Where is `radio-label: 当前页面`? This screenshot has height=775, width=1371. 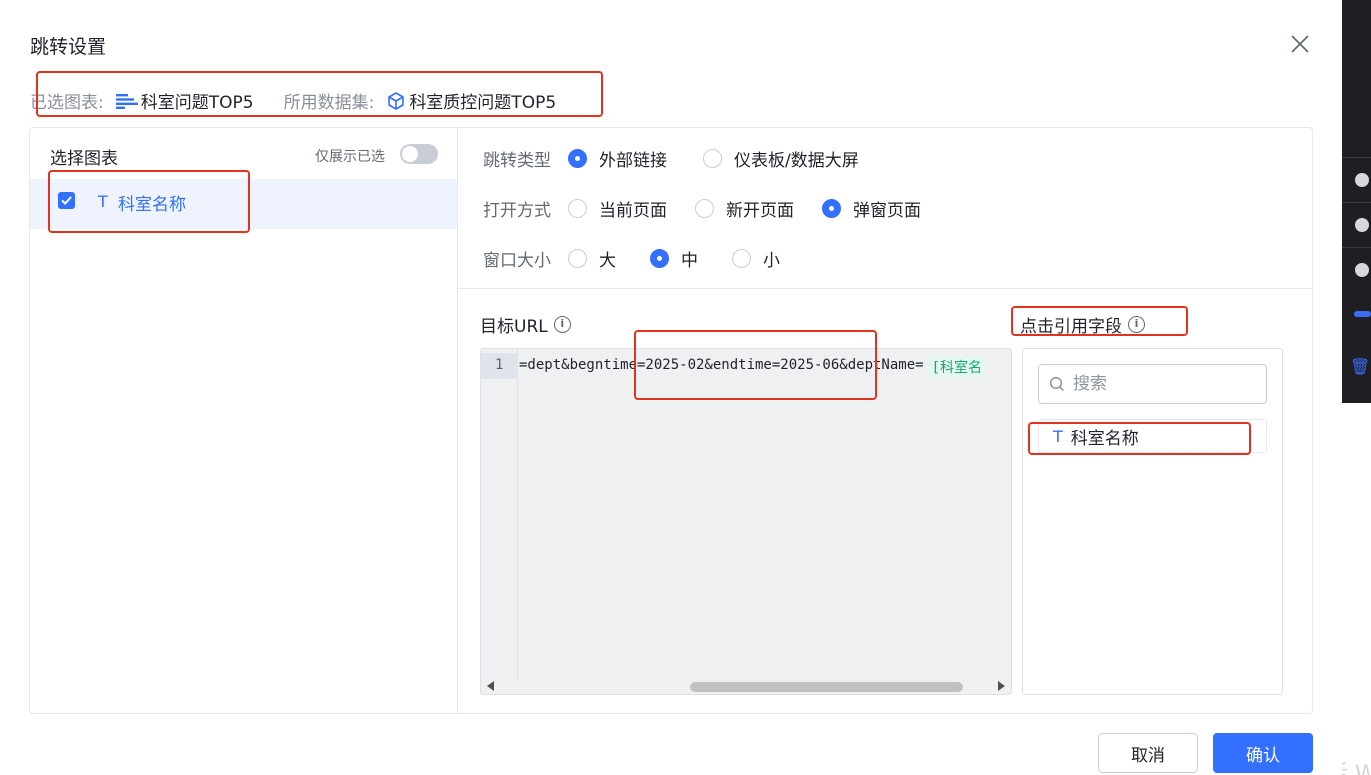 radio-label: 当前页面 is located at coordinates (633, 210).